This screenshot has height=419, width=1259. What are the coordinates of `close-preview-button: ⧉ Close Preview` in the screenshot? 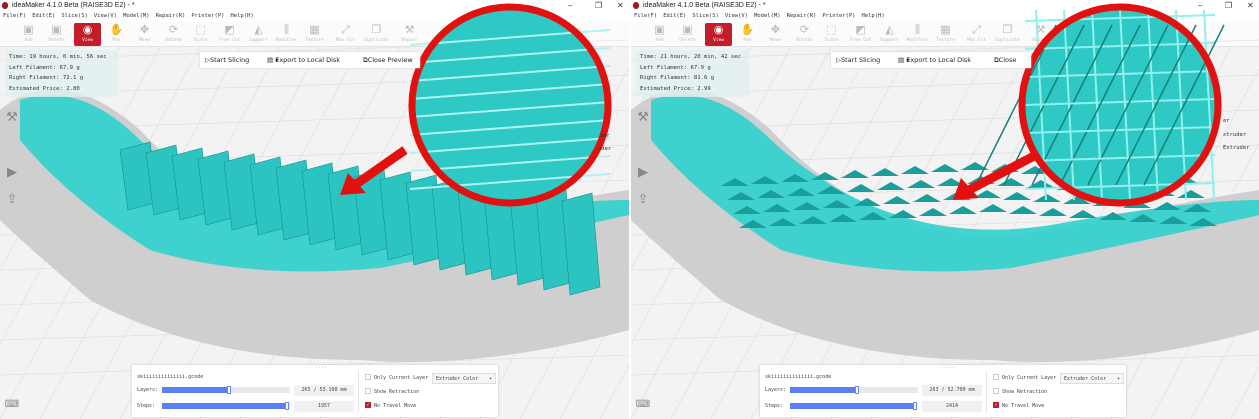 It's located at (388, 60).